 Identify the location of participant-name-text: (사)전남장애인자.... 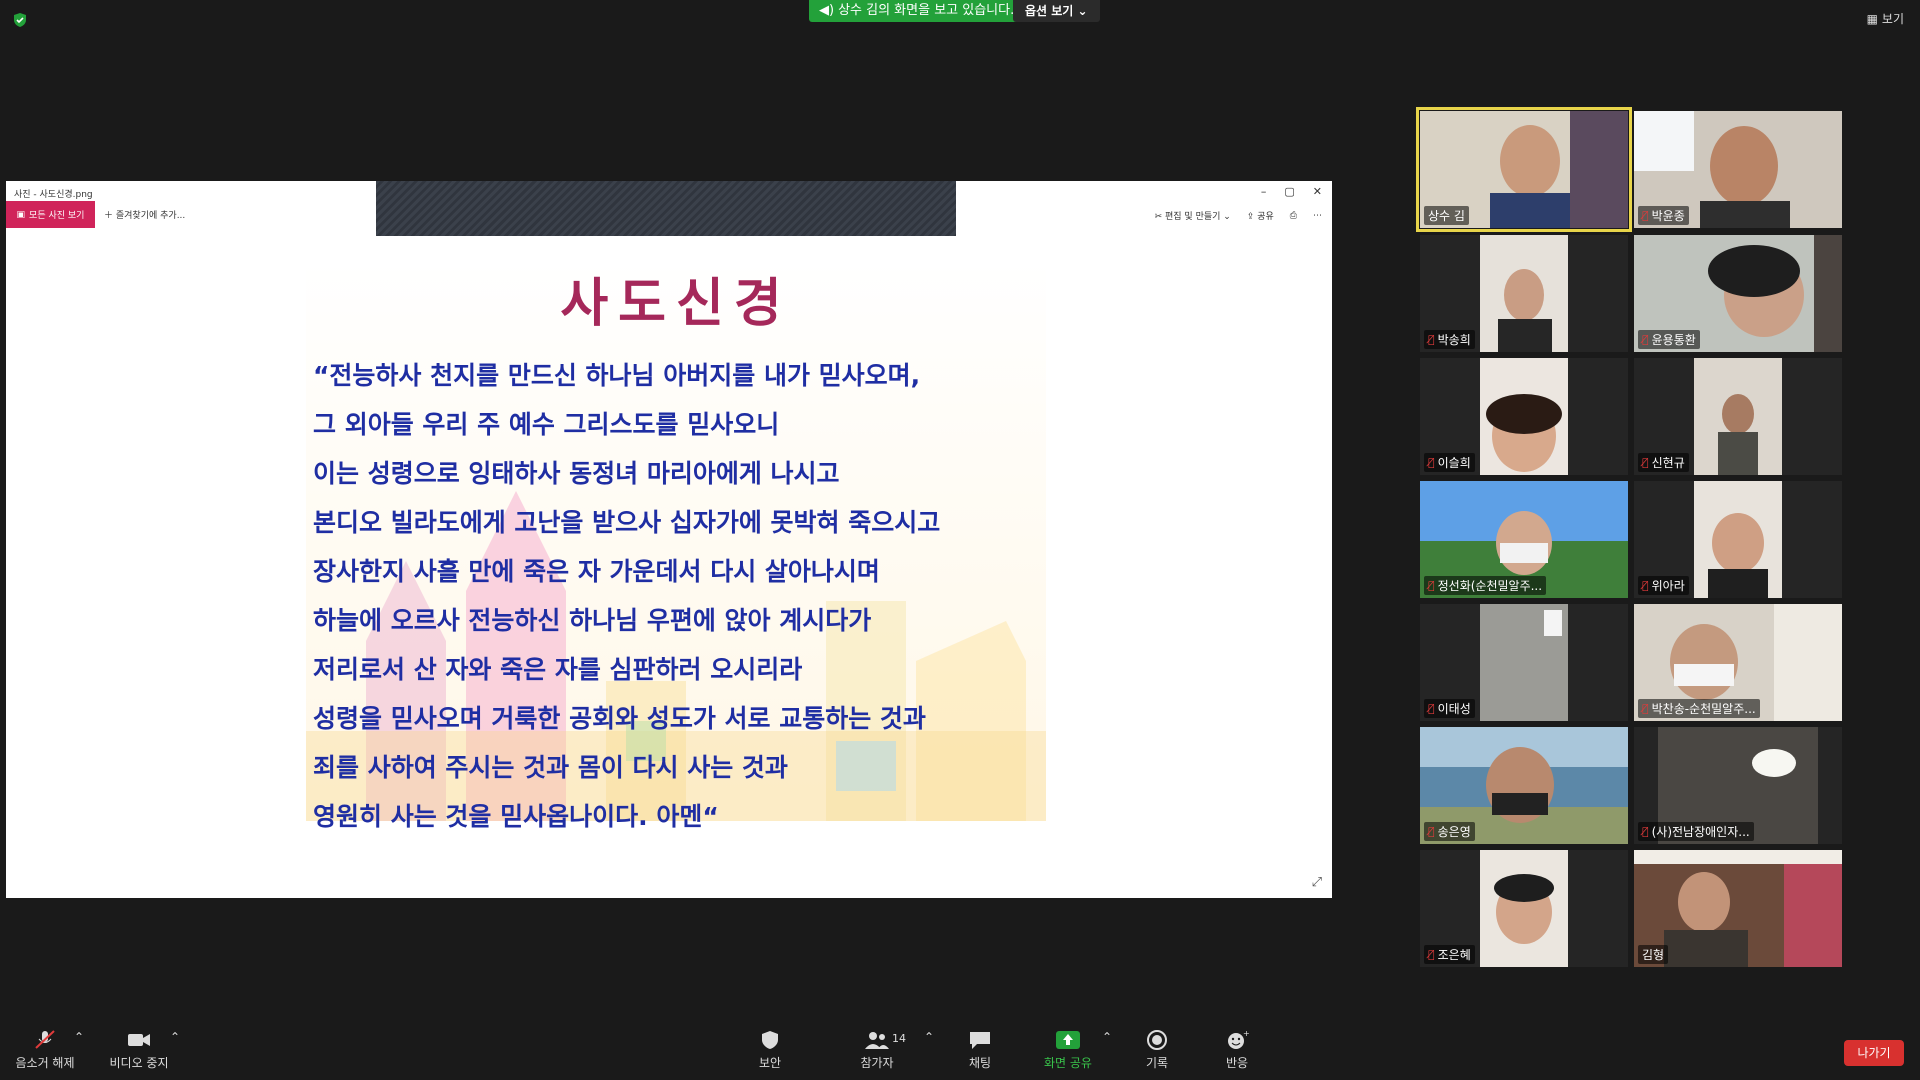
(1700, 832).